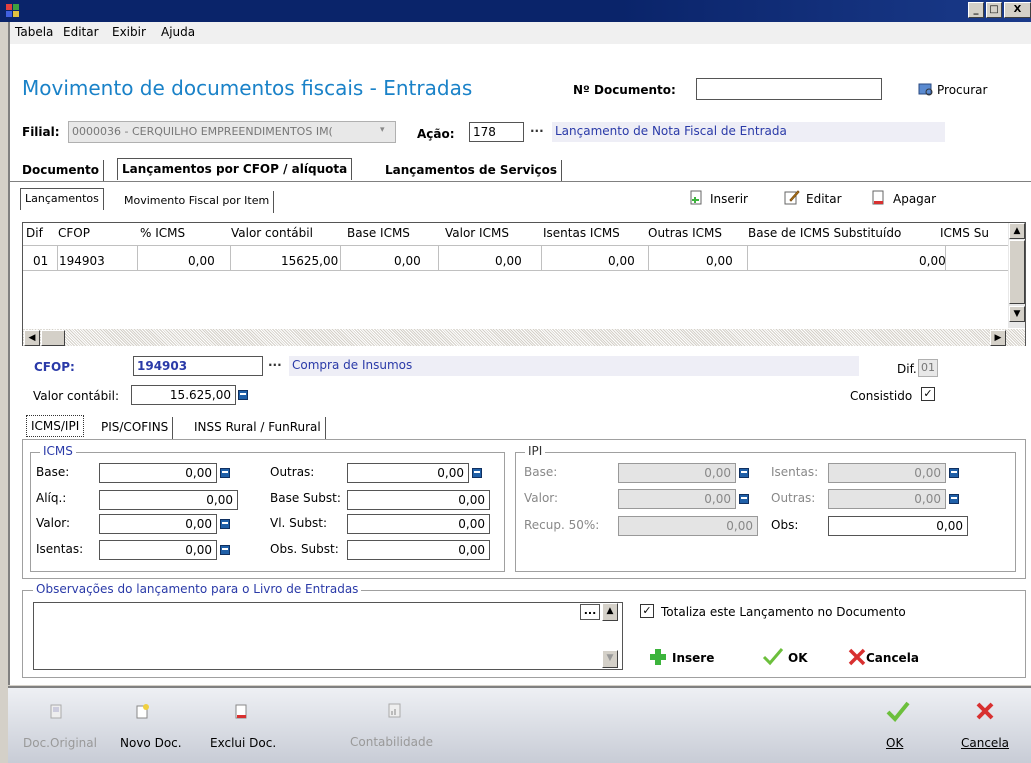 The width and height of the screenshot is (1031, 763). What do you see at coordinates (34, 233) in the screenshot?
I see `col-dif: Dif` at bounding box center [34, 233].